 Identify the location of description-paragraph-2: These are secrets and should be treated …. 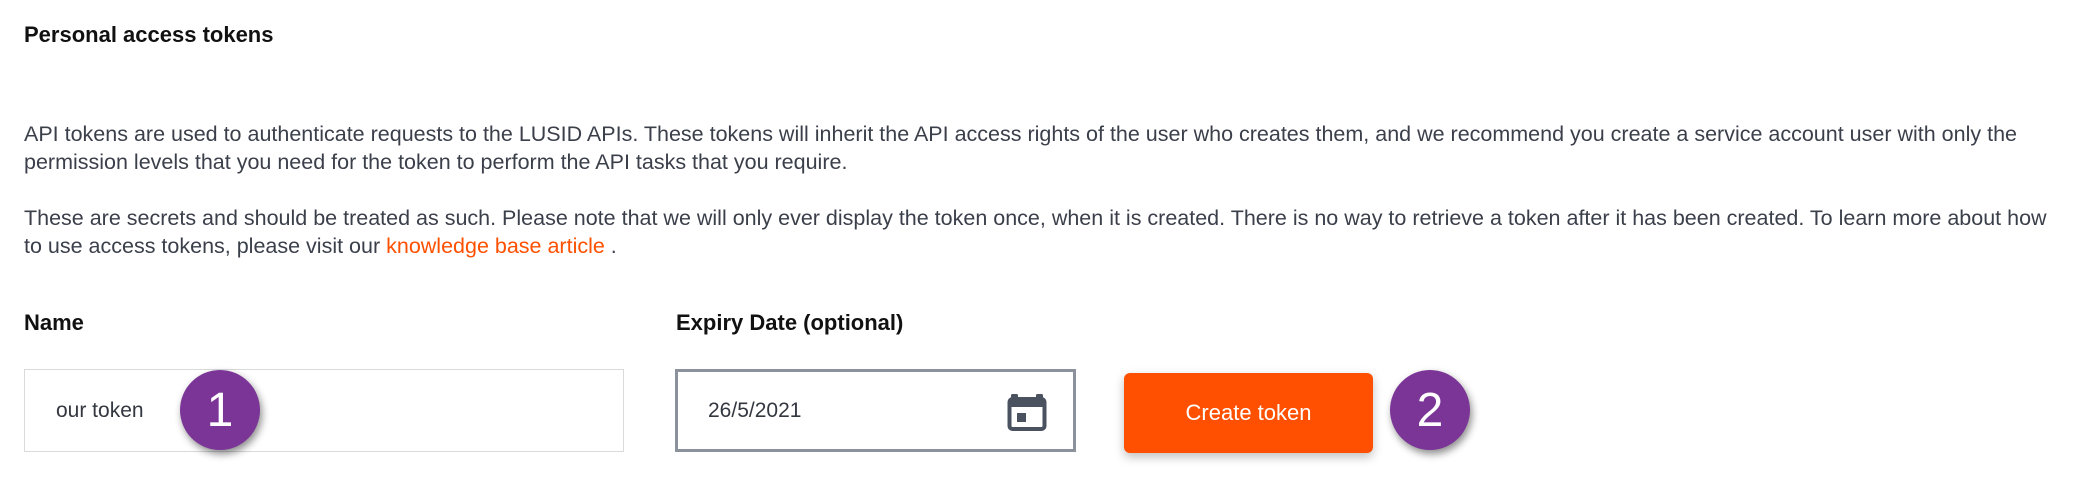
(1044, 232).